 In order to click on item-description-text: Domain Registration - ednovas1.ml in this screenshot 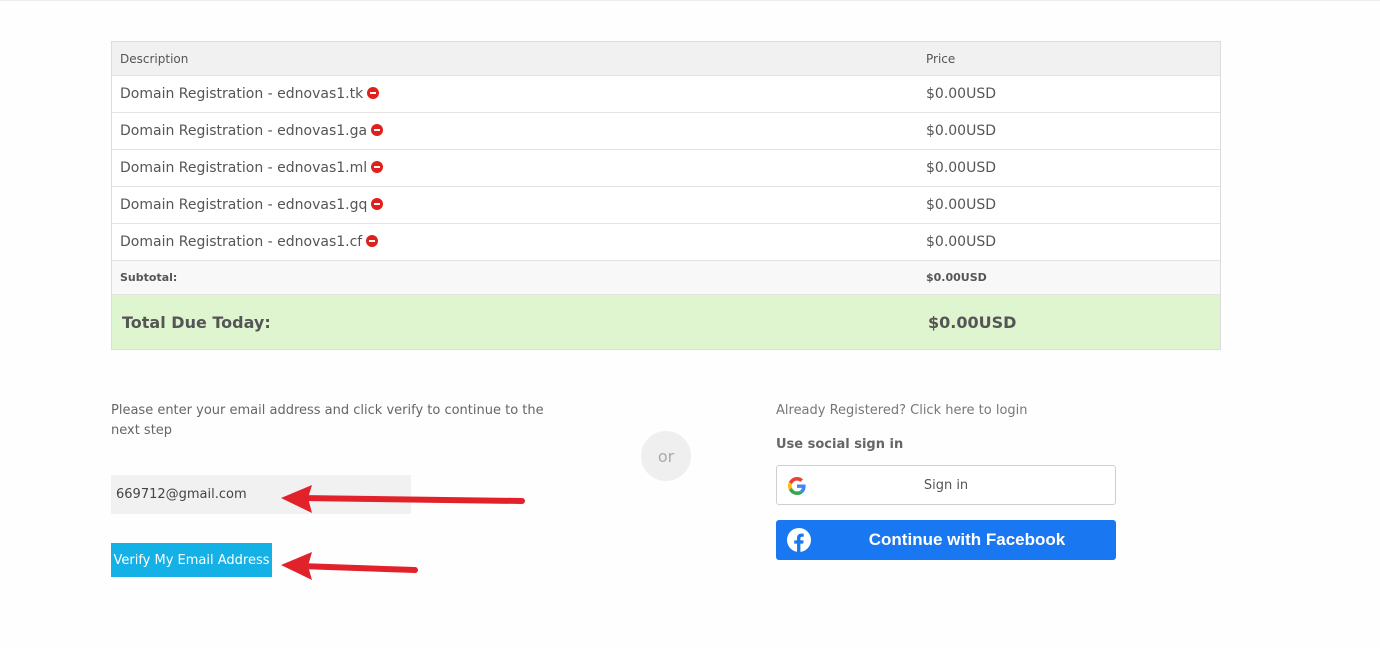, I will do `click(244, 168)`.